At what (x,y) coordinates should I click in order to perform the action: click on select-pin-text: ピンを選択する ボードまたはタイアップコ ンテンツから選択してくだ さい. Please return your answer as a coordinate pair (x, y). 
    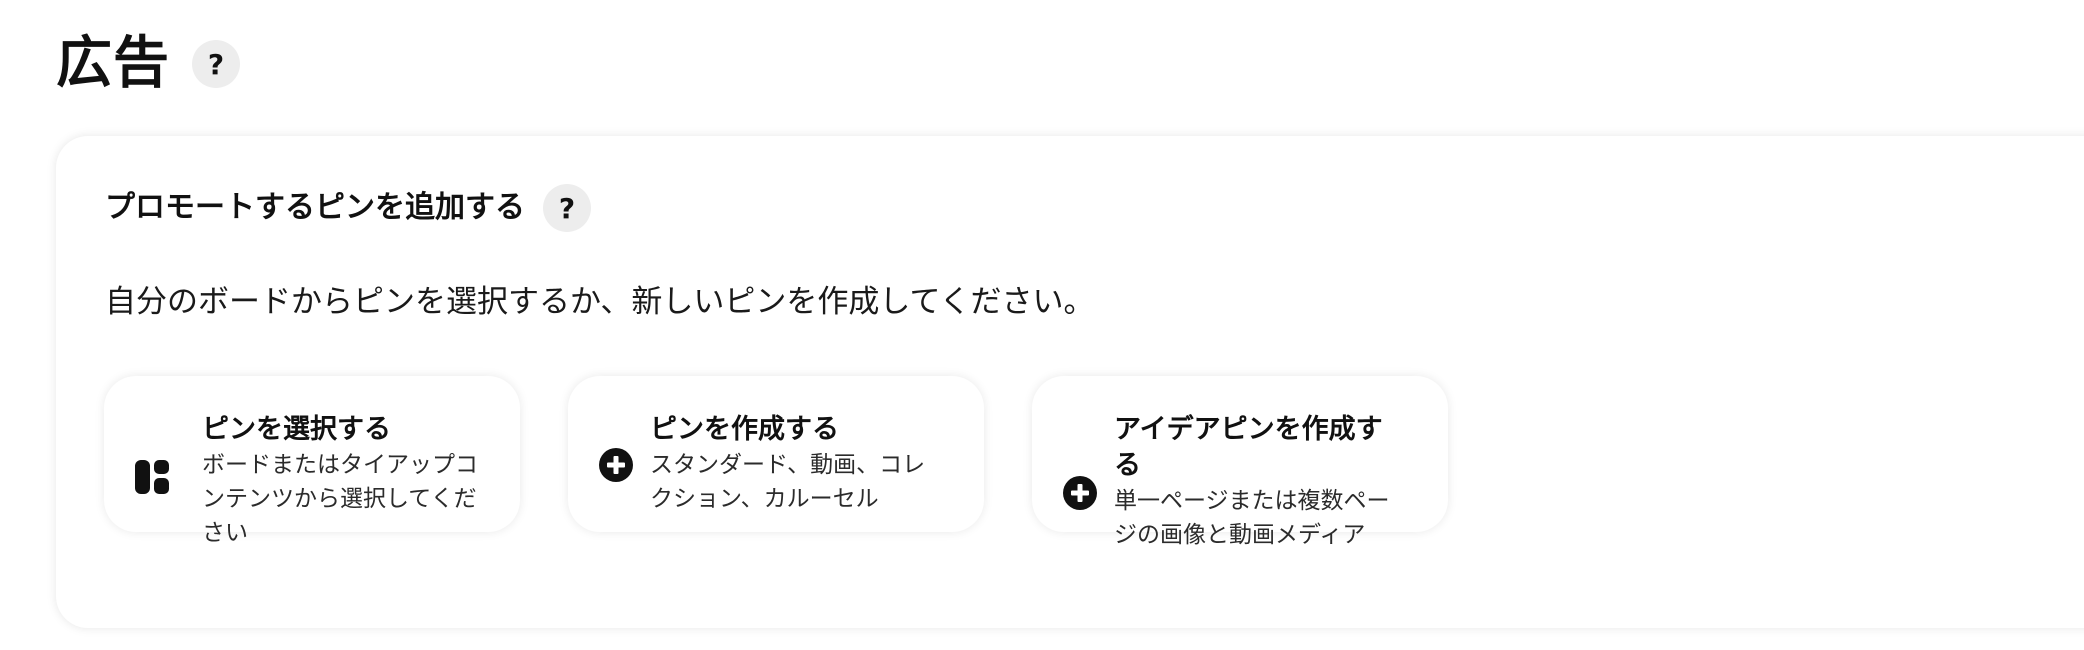
    Looking at the image, I should click on (340, 481).